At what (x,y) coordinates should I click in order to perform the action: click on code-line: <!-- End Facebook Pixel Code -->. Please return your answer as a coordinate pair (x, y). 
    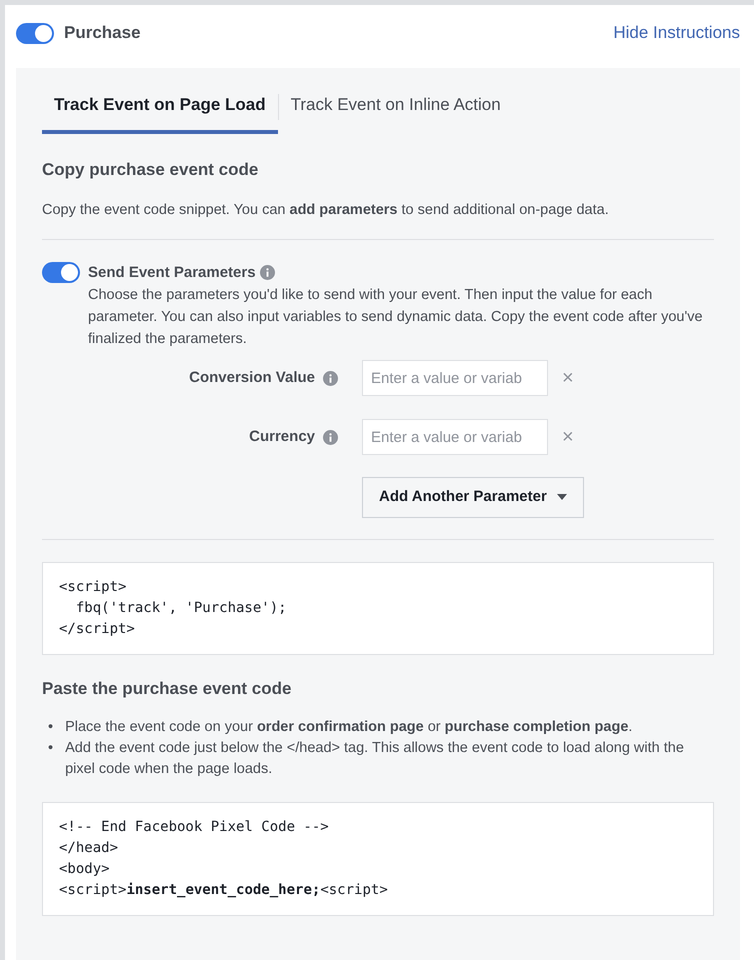
    Looking at the image, I should click on (194, 828).